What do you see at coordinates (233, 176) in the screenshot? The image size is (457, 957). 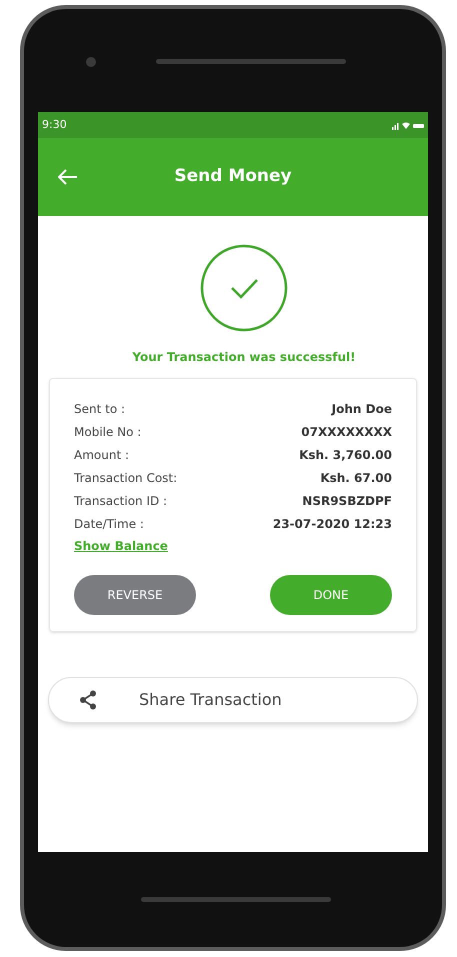 I see `app-bar-title: Send Money` at bounding box center [233, 176].